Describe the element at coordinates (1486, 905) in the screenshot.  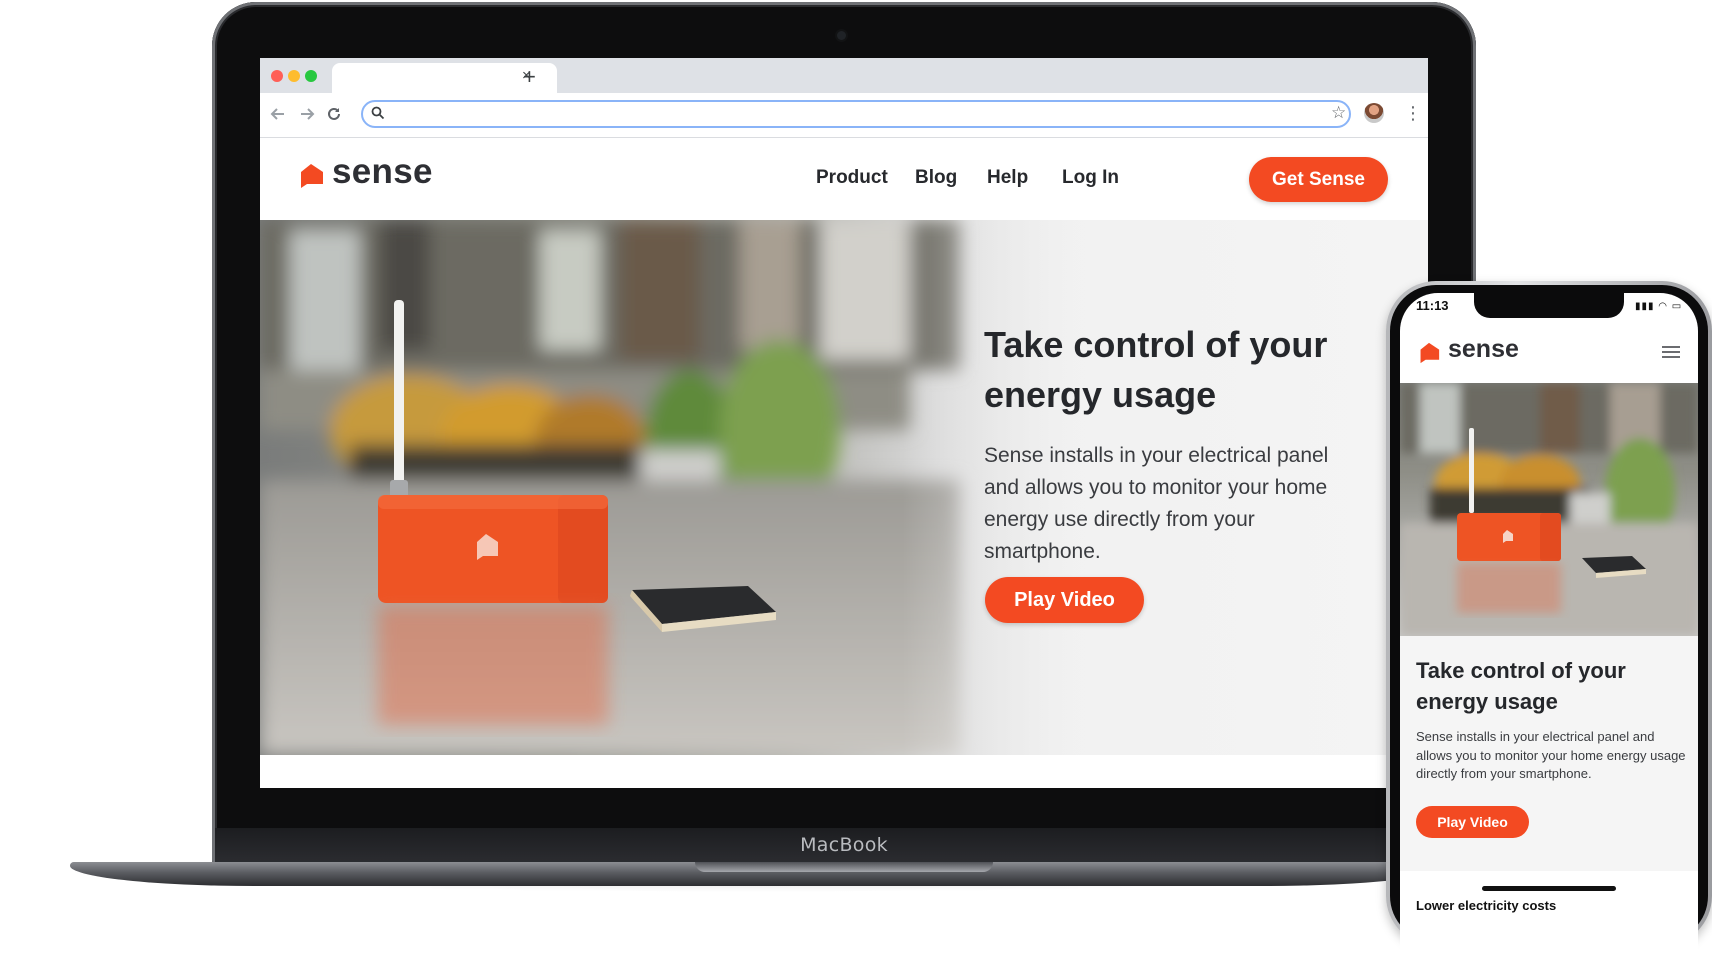
I see `next-section-heading: Lower electricity costs` at that location.